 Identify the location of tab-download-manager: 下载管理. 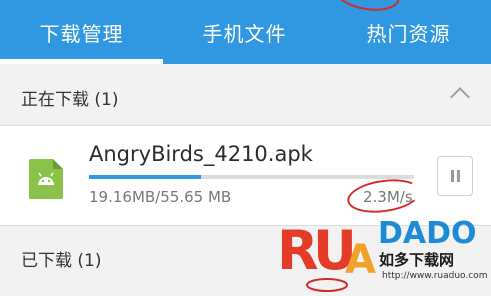
(81, 32).